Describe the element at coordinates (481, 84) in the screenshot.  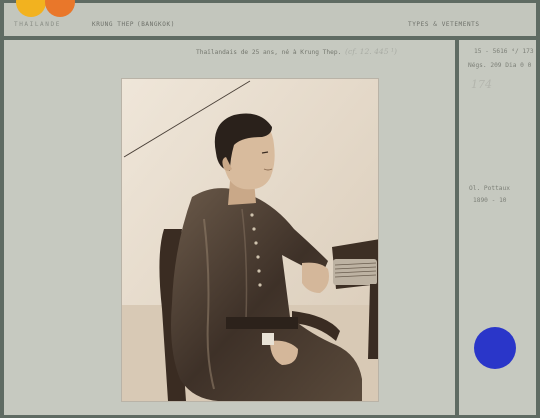
I see `side-handwritten-number: 174` at that location.